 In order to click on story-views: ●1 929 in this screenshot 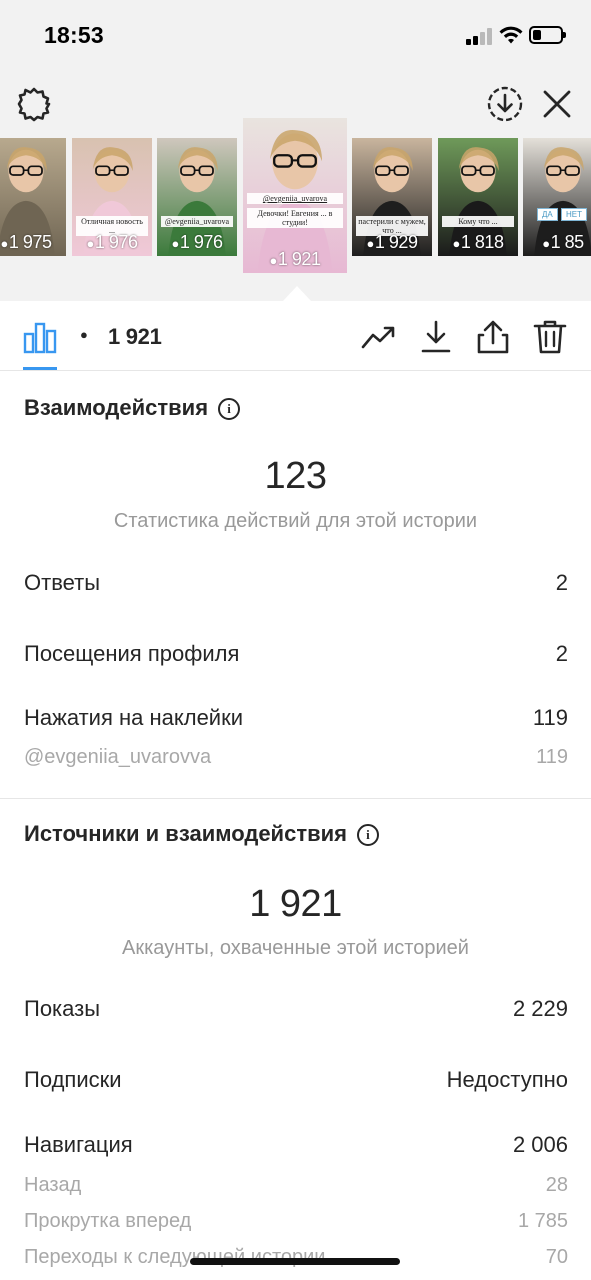, I will do `click(392, 242)`.